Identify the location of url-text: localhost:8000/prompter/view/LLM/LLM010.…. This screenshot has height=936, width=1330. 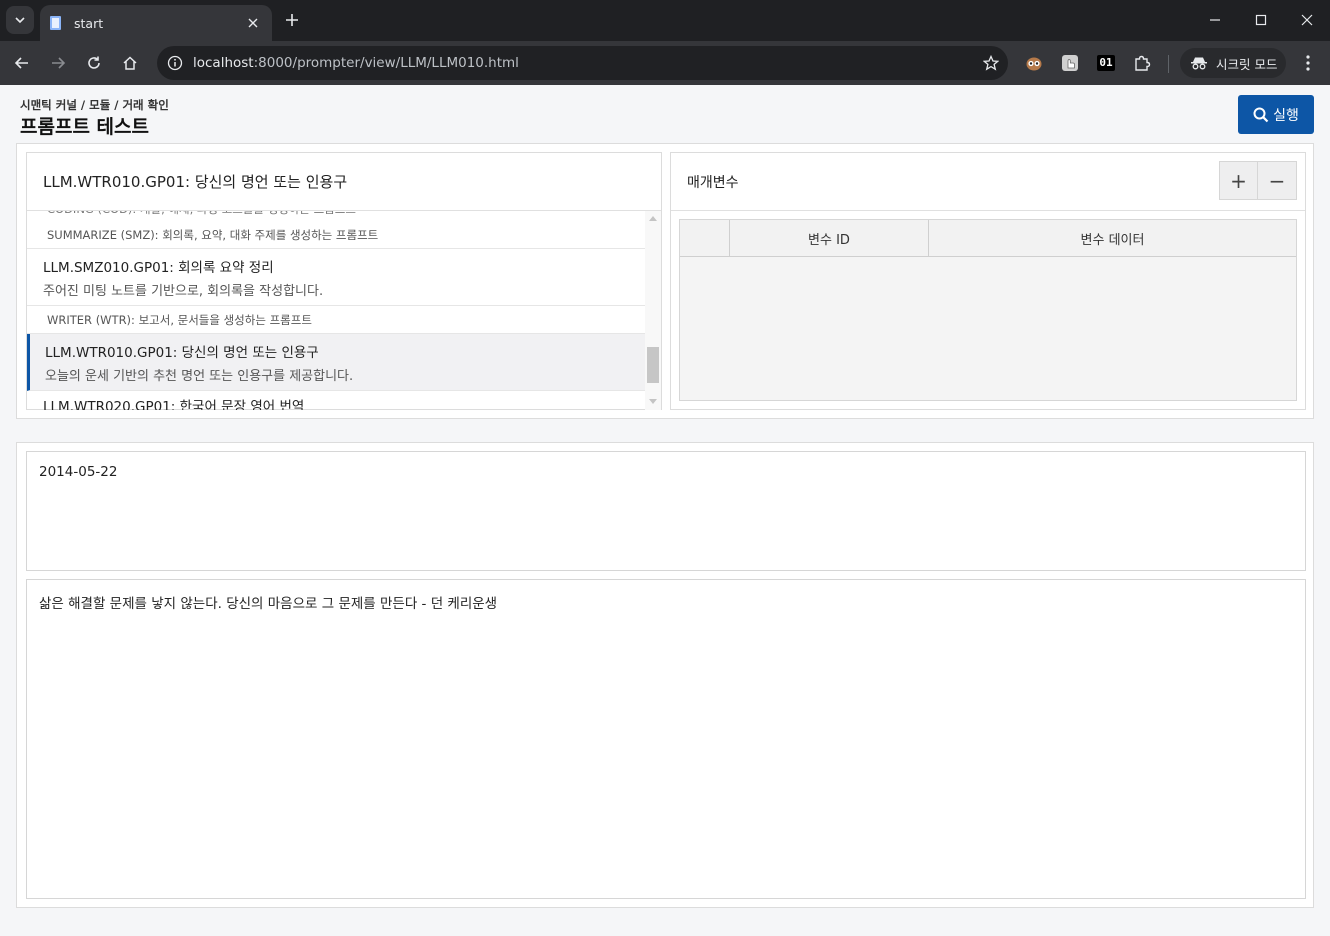
(583, 63).